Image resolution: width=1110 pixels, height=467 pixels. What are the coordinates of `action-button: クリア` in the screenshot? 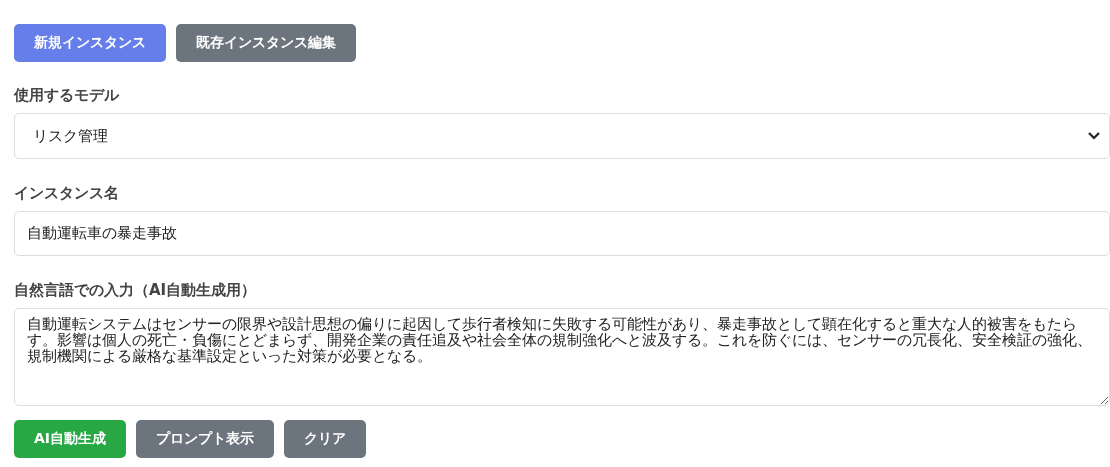 It's located at (325, 439).